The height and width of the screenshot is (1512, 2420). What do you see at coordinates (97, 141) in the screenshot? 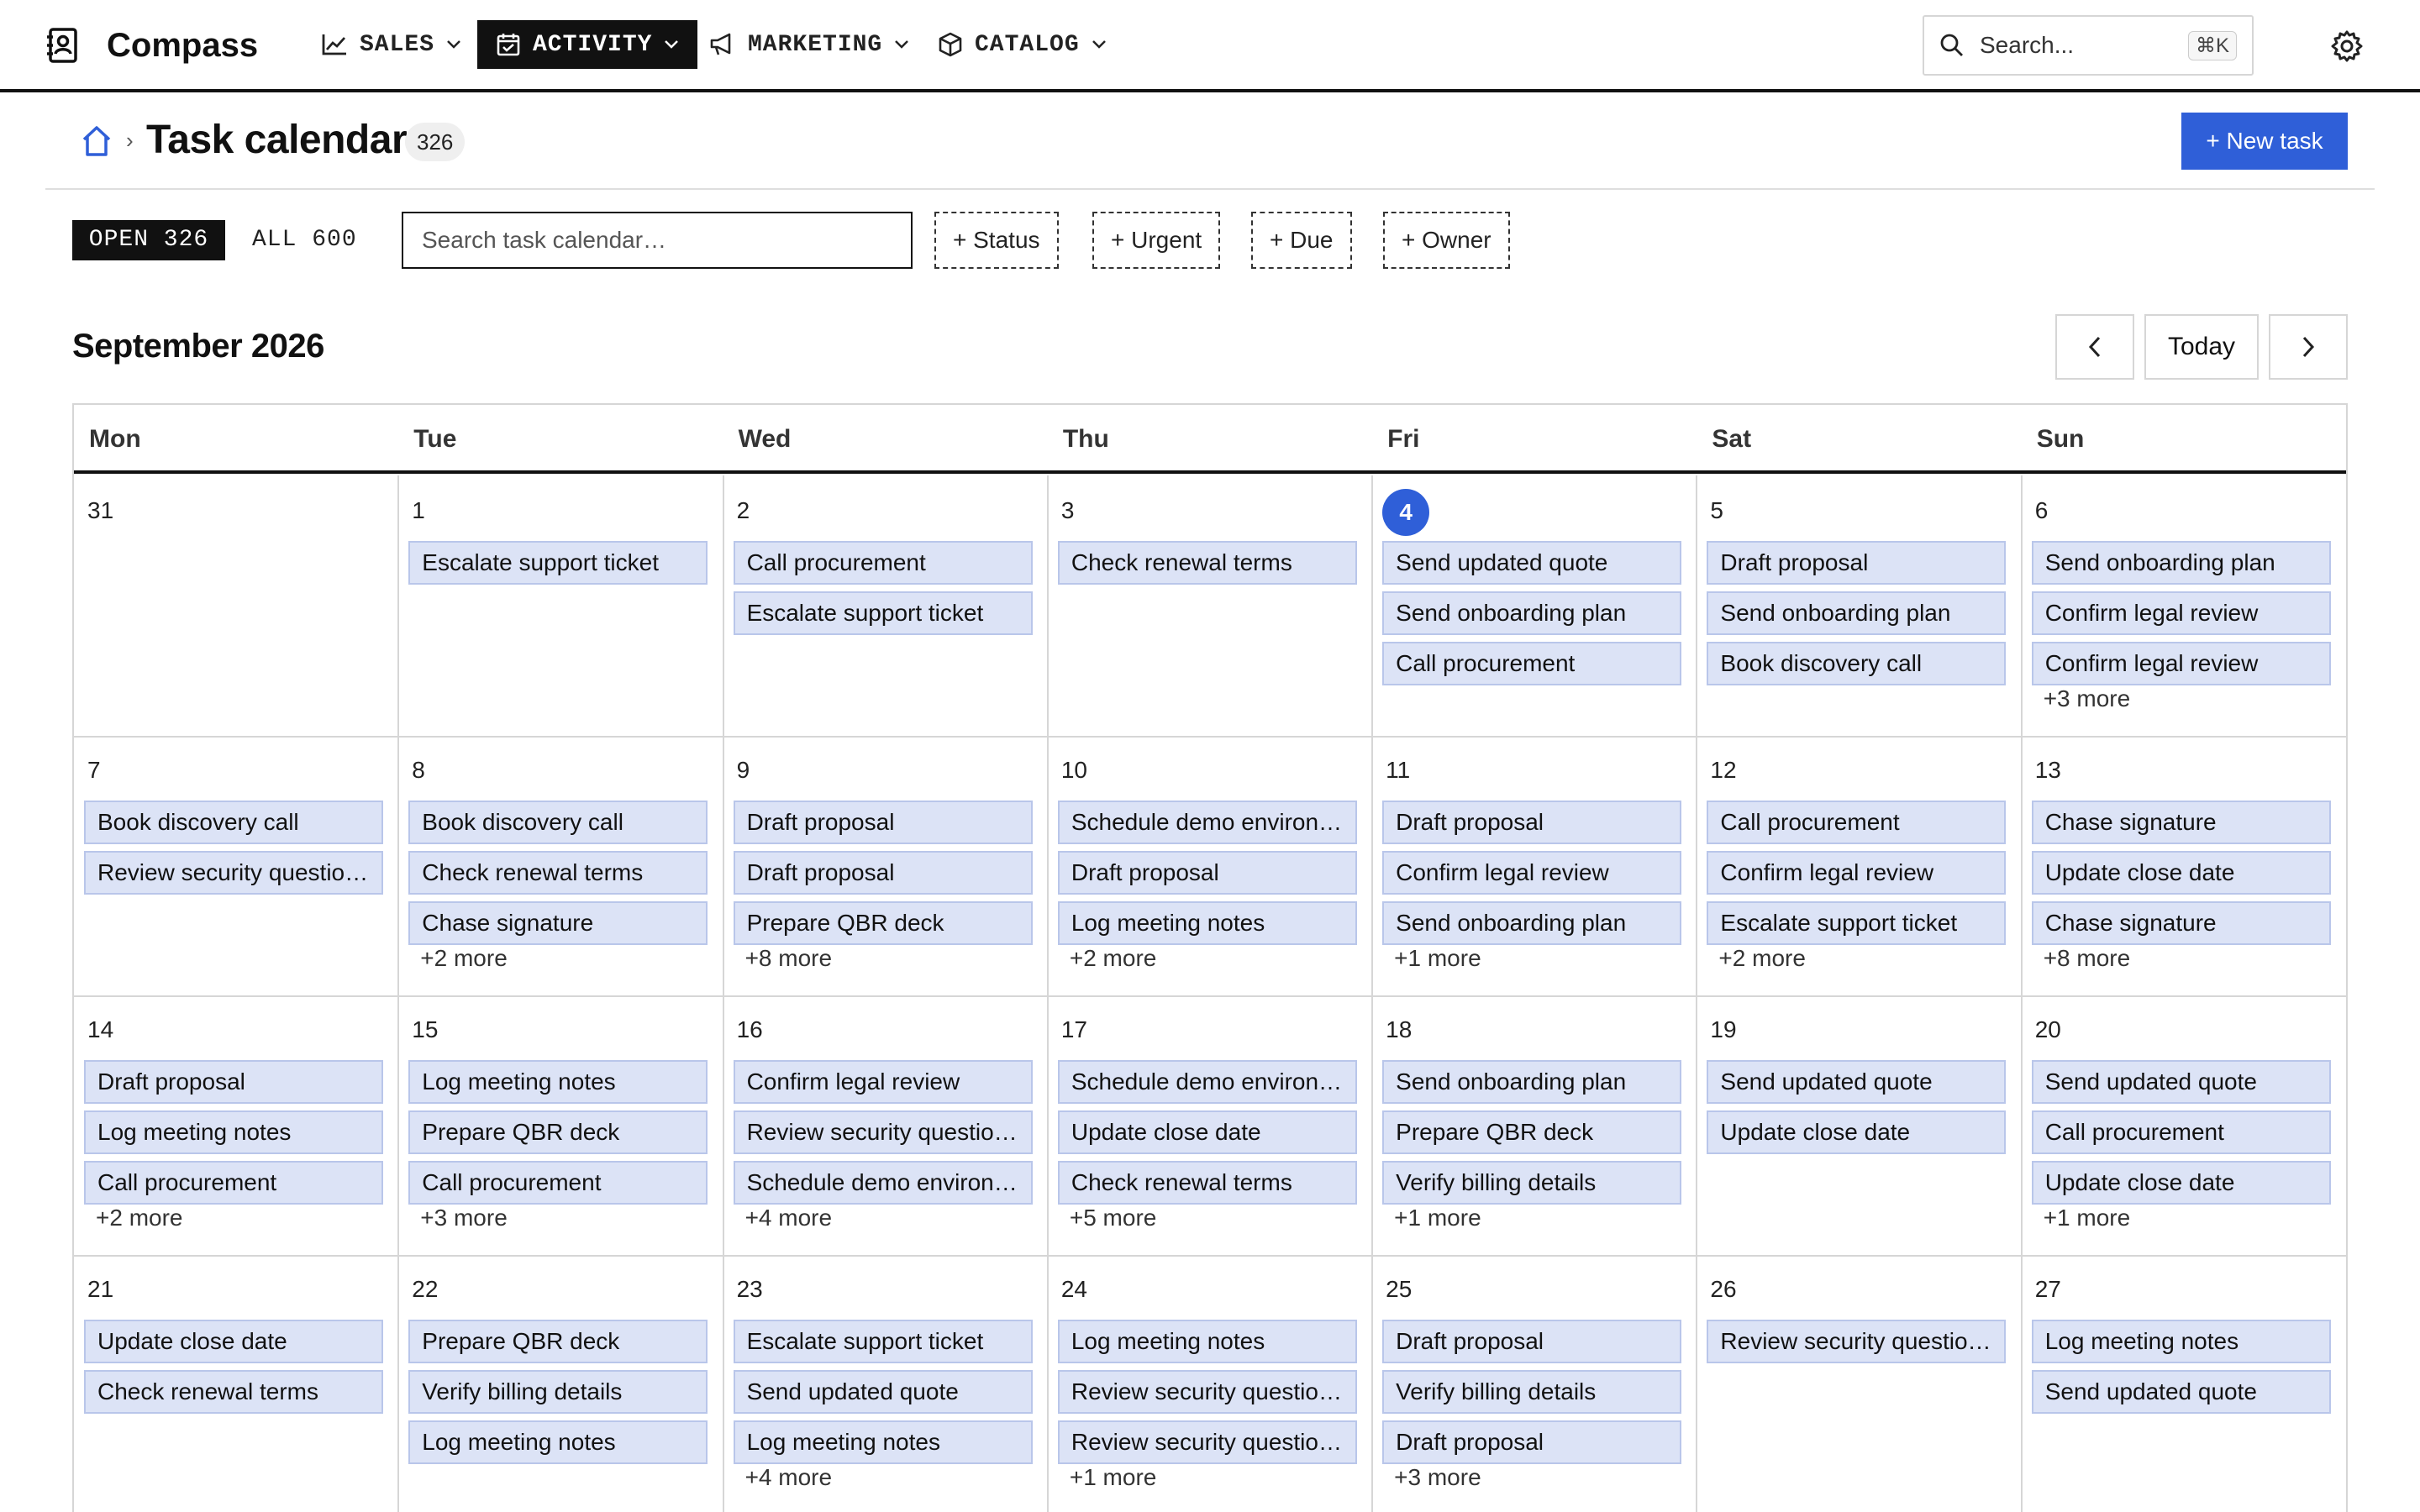
I see `home-icon` at bounding box center [97, 141].